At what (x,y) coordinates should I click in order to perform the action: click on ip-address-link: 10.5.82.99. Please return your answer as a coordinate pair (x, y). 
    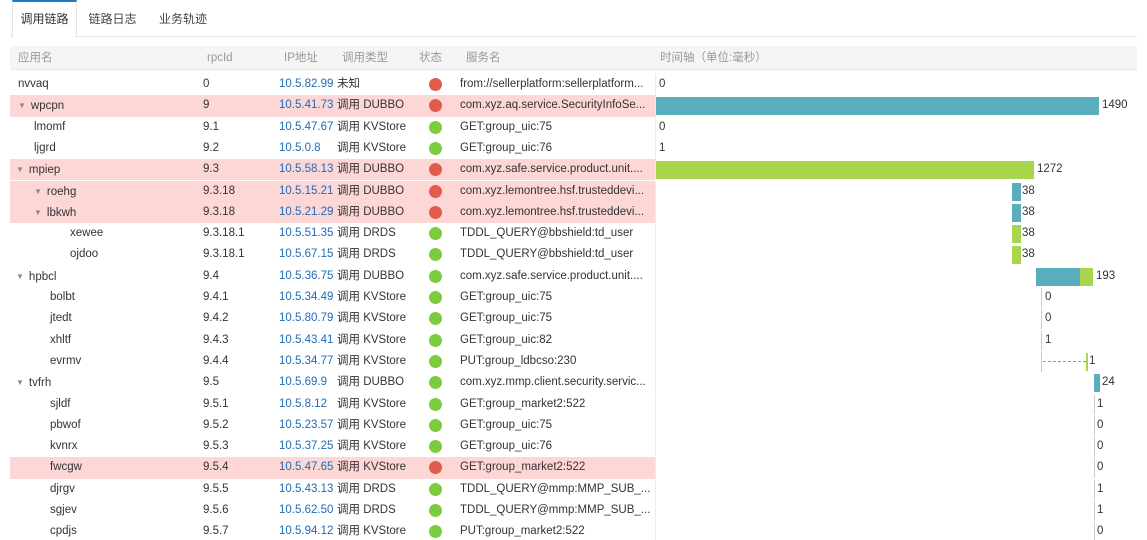
    Looking at the image, I should click on (306, 84).